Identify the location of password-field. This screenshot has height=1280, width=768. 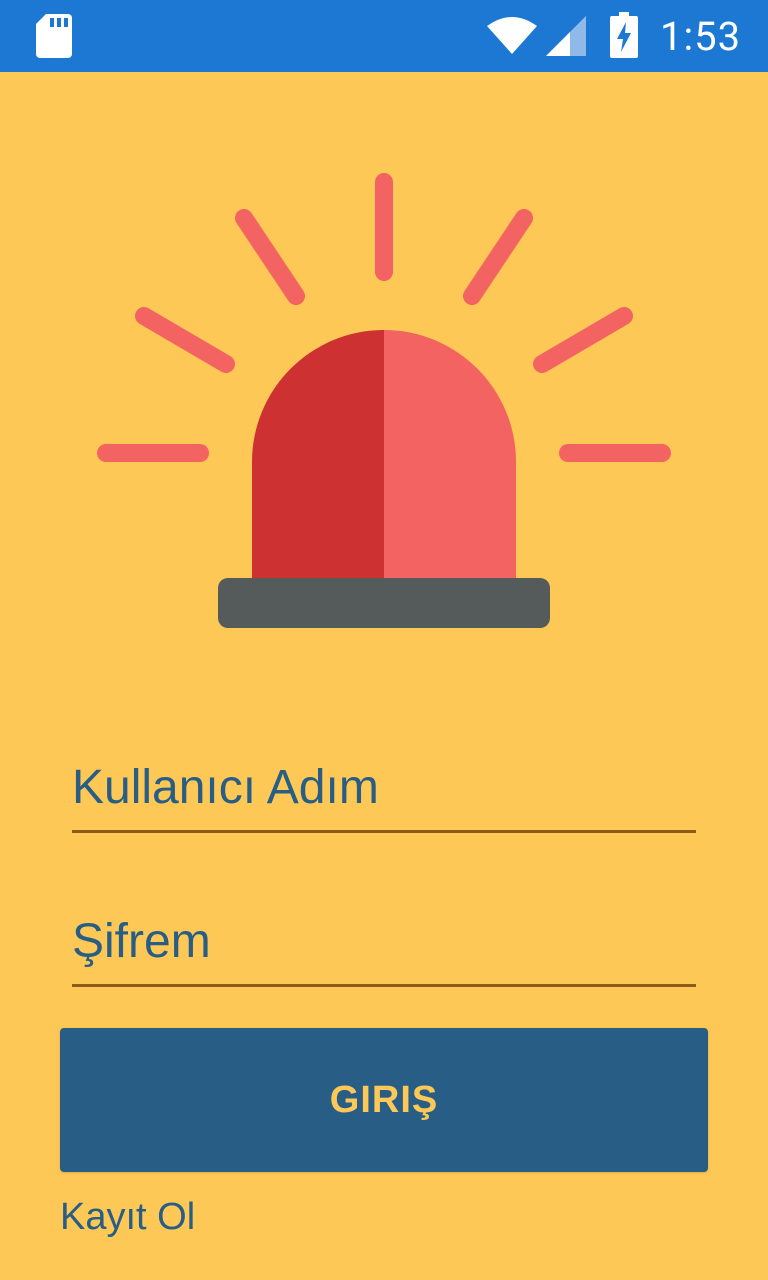
(384, 950).